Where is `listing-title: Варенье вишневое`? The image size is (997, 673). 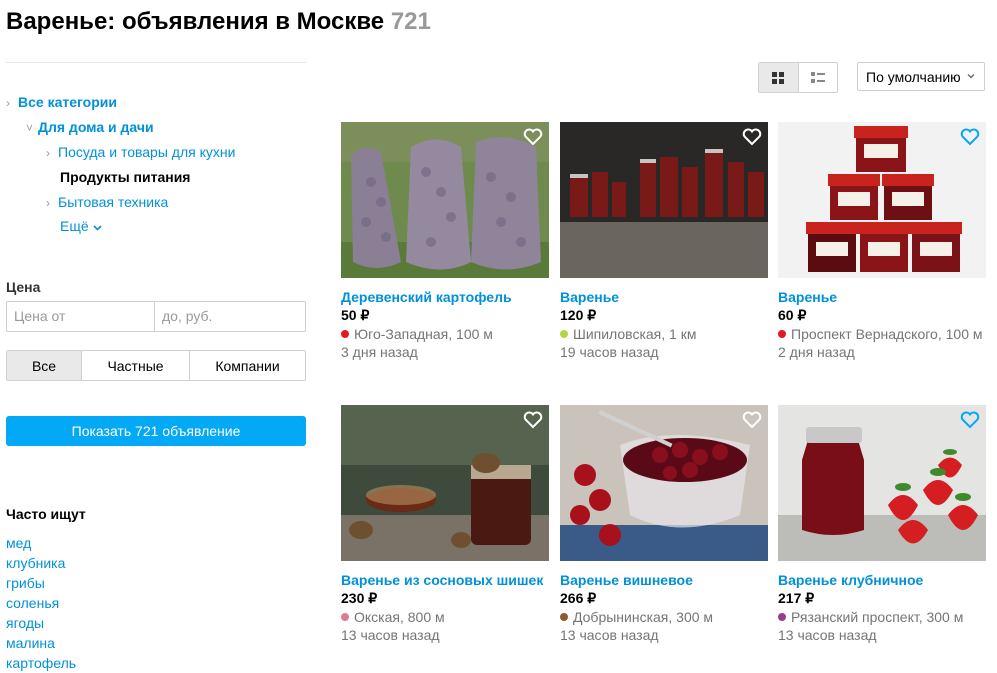
listing-title: Варенье вишневое is located at coordinates (664, 580).